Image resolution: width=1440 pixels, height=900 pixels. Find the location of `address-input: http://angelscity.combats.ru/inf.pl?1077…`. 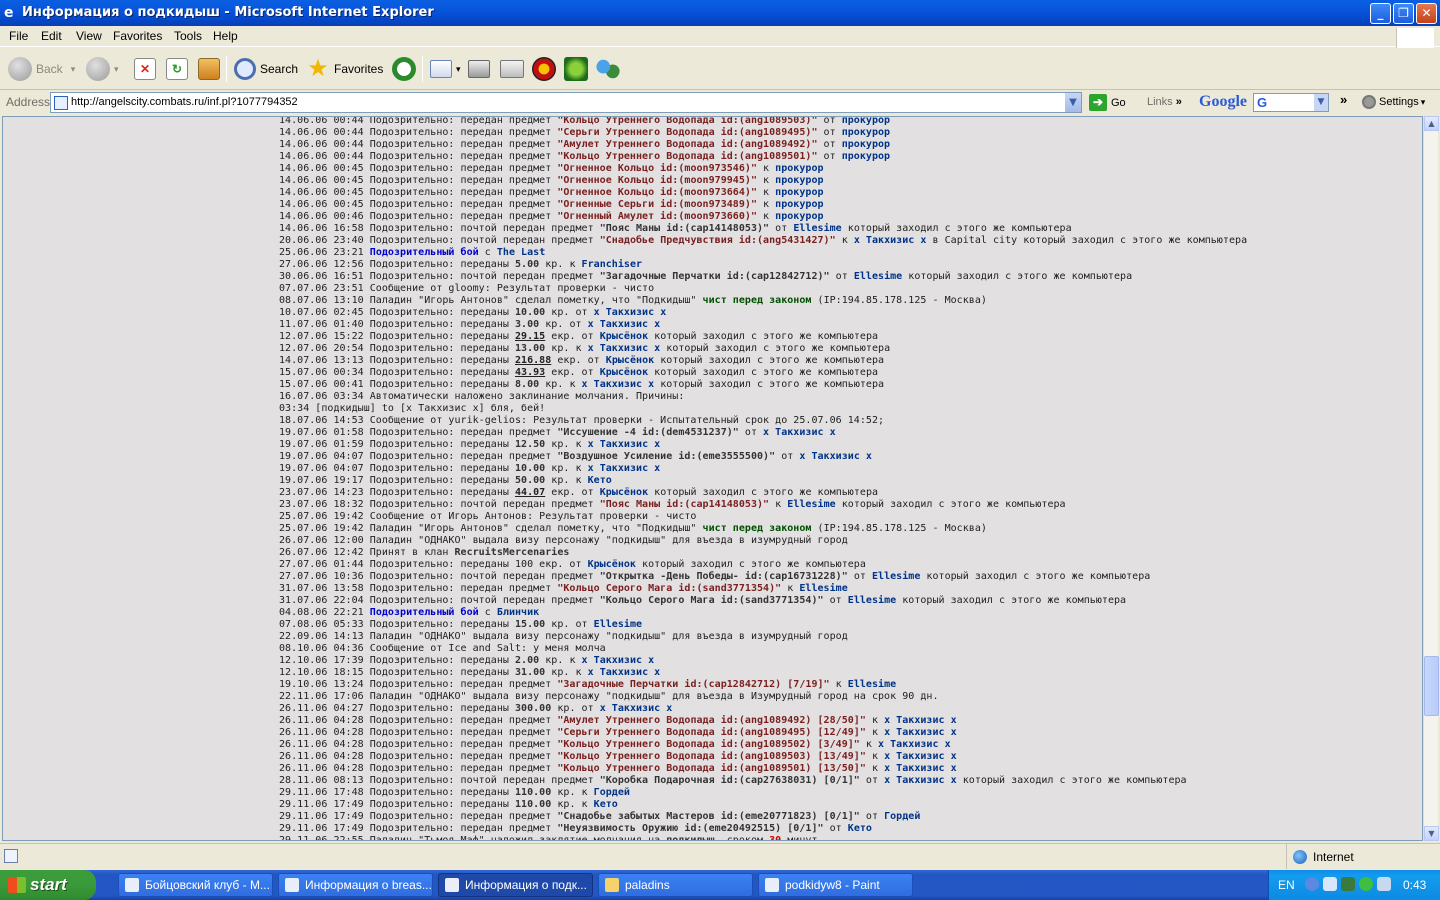

address-input: http://angelscity.combats.ru/inf.pl?1077… is located at coordinates (566, 102).